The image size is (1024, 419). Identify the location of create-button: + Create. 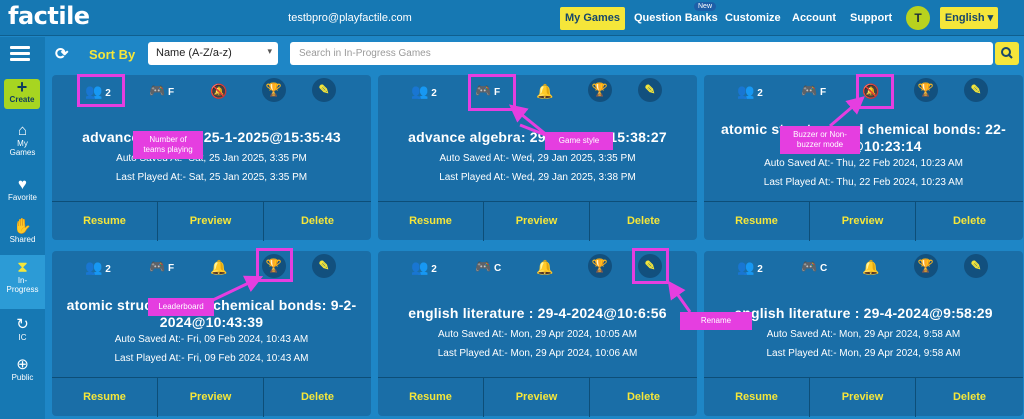
(22, 93).